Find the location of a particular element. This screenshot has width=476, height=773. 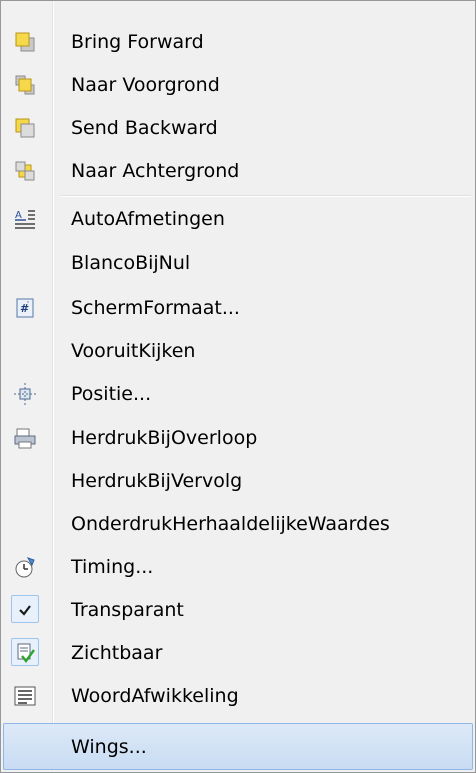

menu-item-label: Naar Voorgrond is located at coordinates (145, 85).